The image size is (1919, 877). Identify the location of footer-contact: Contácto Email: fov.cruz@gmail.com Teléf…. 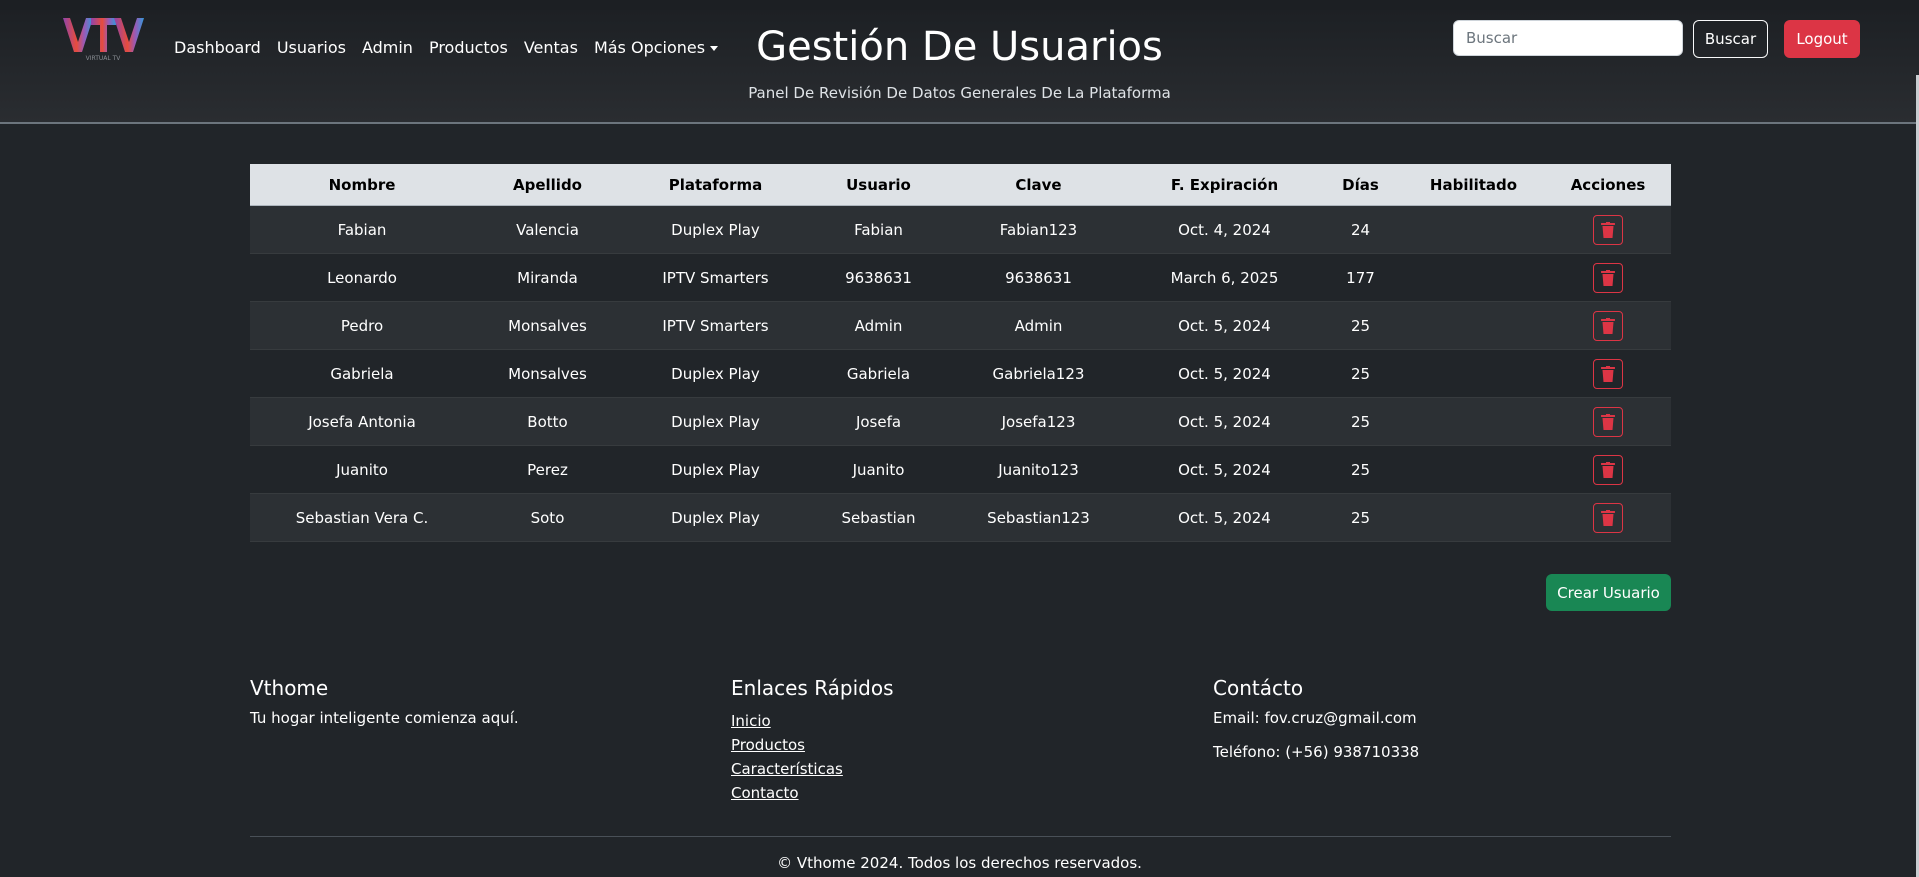
(1433, 726).